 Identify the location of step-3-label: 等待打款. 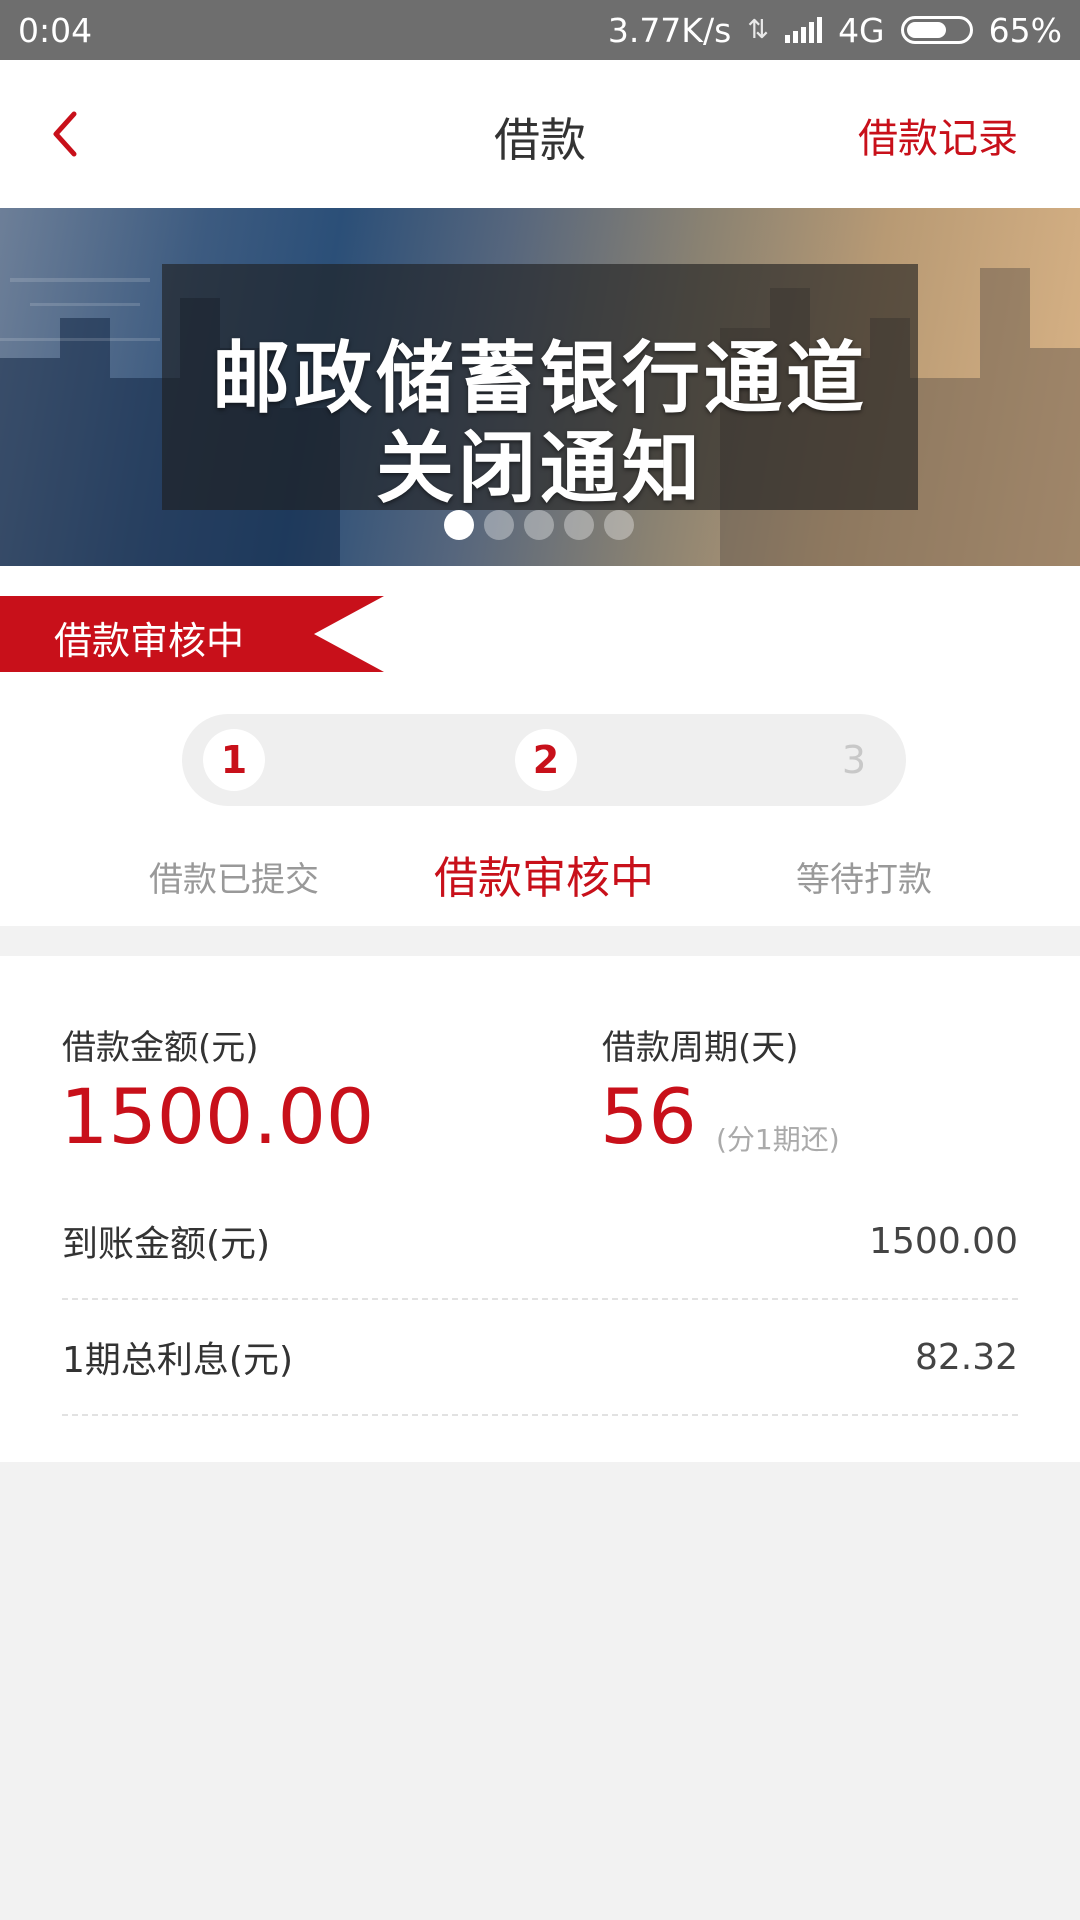
(864, 880).